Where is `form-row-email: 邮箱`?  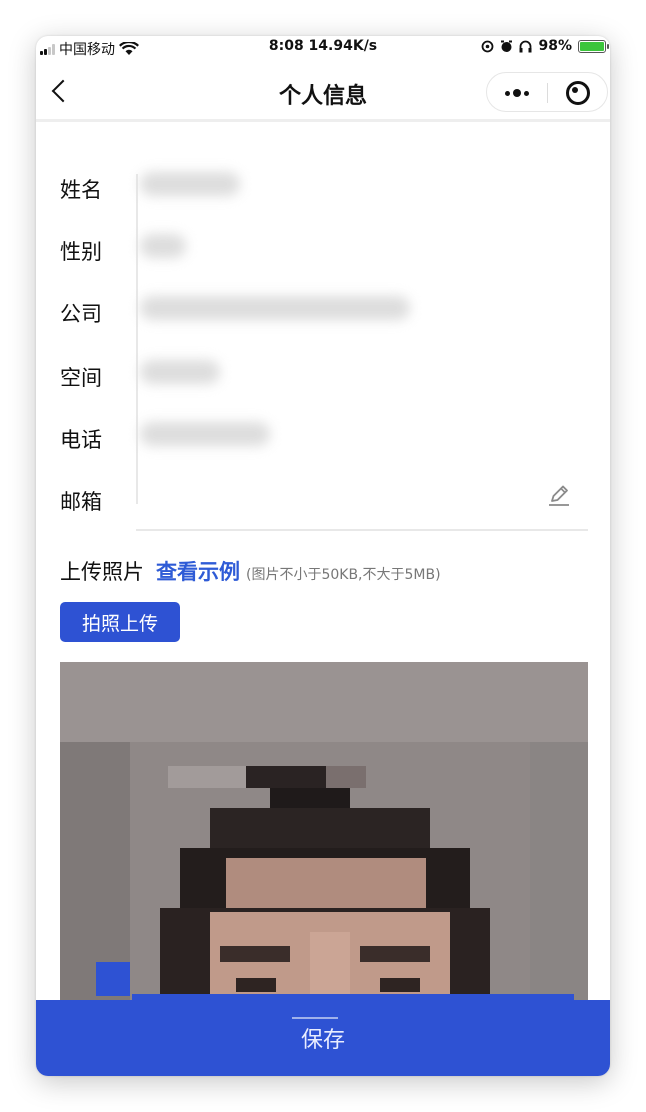 form-row-email: 邮箱 is located at coordinates (323, 499).